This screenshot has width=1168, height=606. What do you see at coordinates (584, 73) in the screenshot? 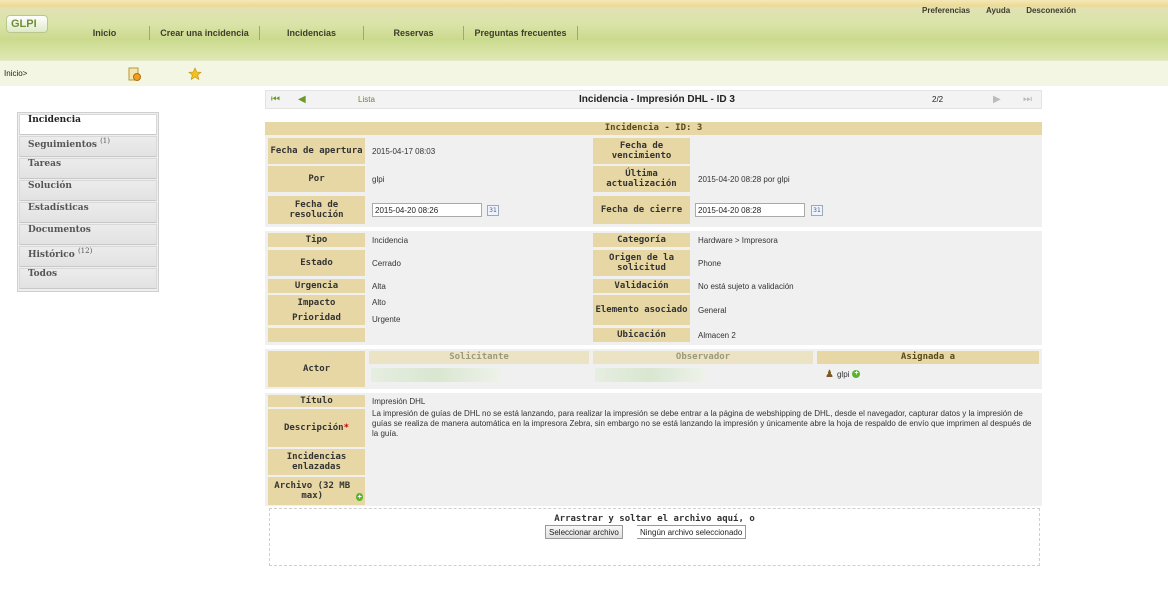
I see `breadcrumb-bar: Inicio>` at bounding box center [584, 73].